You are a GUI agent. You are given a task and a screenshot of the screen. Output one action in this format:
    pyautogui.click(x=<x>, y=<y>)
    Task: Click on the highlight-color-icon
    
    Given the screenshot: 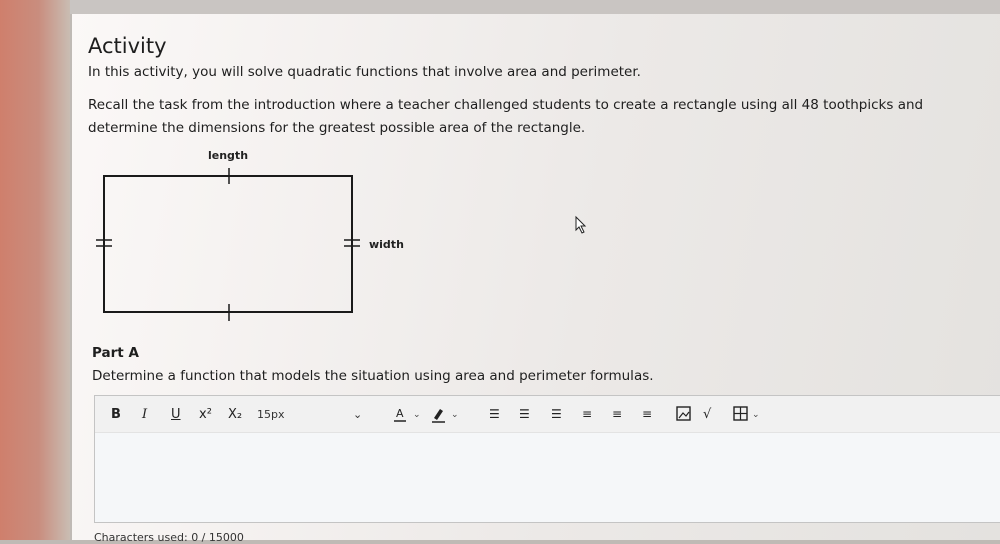 What is the action you would take?
    pyautogui.click(x=439, y=415)
    